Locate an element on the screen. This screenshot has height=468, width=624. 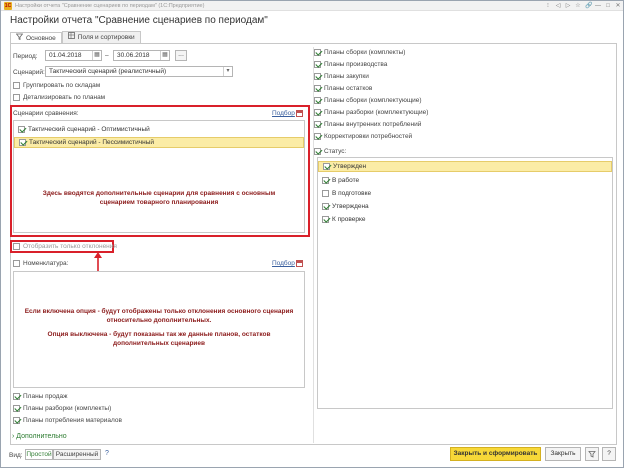
annotation-line: дополнительных сценариев is located at coordinates (159, 344).